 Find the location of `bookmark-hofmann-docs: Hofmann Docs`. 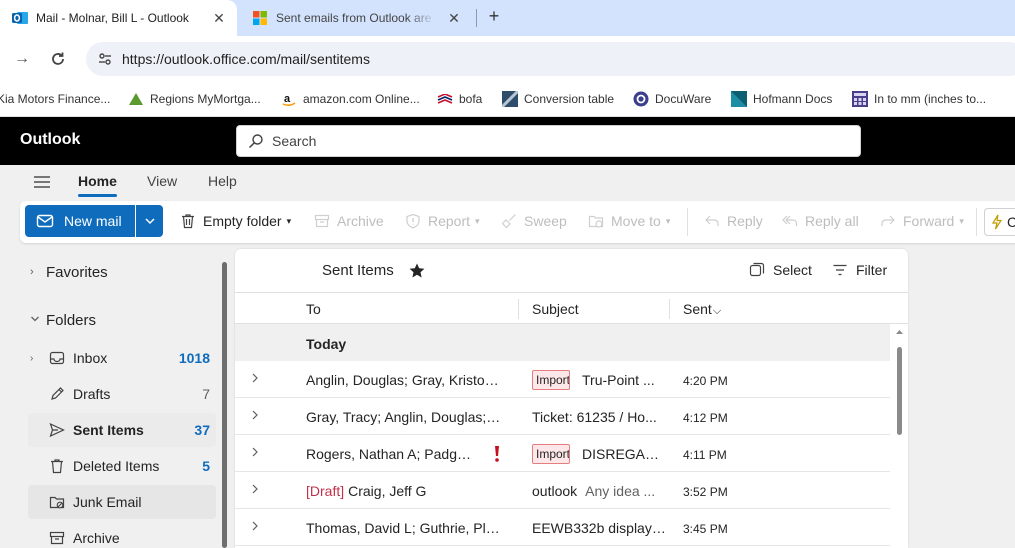

bookmark-hofmann-docs: Hofmann Docs is located at coordinates (781, 99).